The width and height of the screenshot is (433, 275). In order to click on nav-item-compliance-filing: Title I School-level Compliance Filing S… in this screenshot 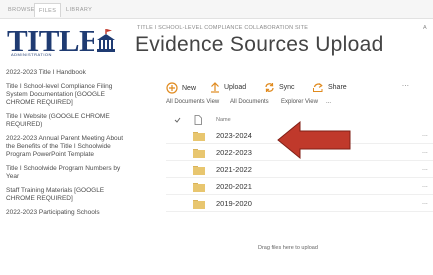, I will do `click(67, 95)`.